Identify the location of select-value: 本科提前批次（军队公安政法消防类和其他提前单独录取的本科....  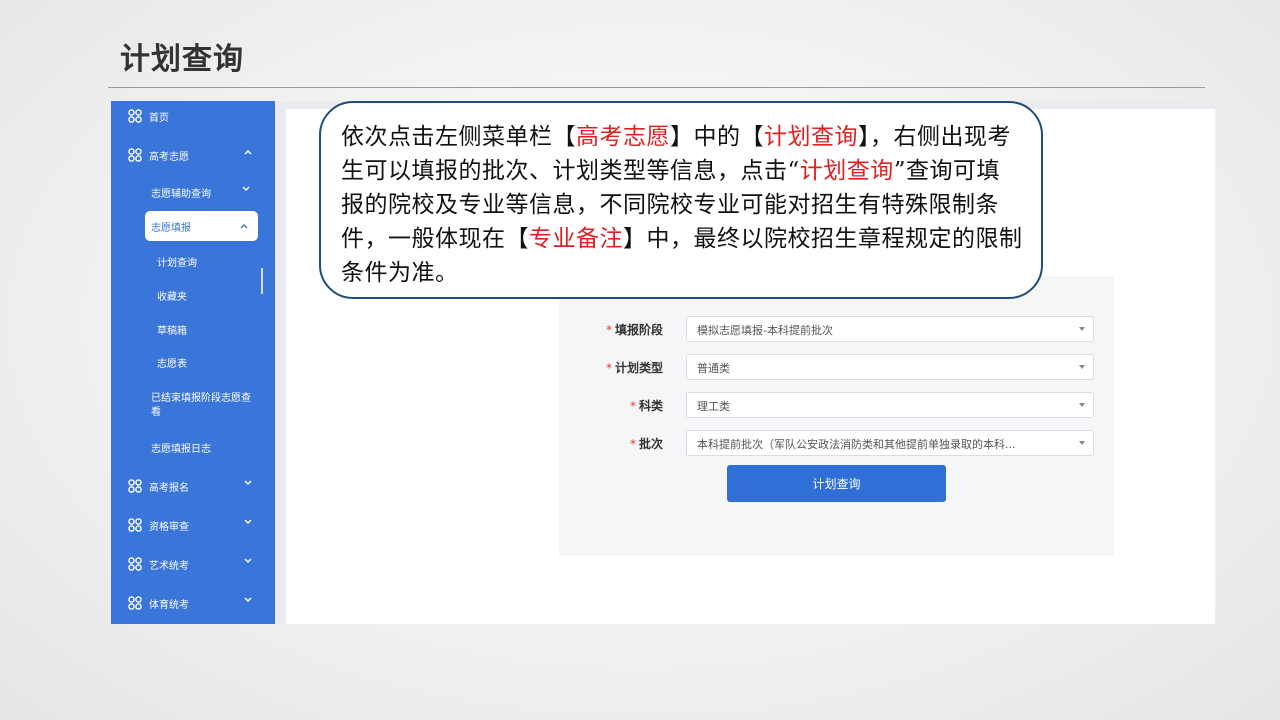
(856, 444).